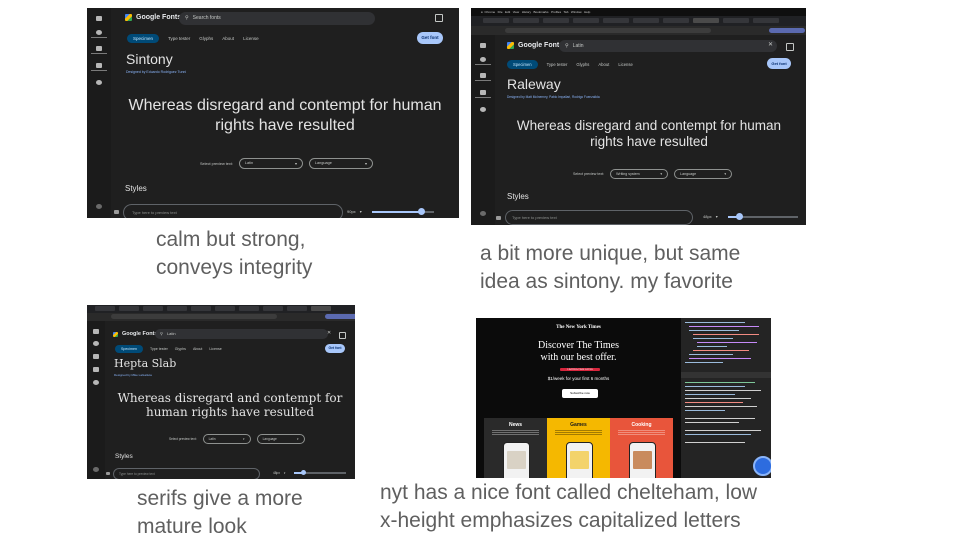 Image resolution: width=960 pixels, height=541 pixels. Describe the element at coordinates (526, 12) in the screenshot. I see `menu-item: History` at that location.